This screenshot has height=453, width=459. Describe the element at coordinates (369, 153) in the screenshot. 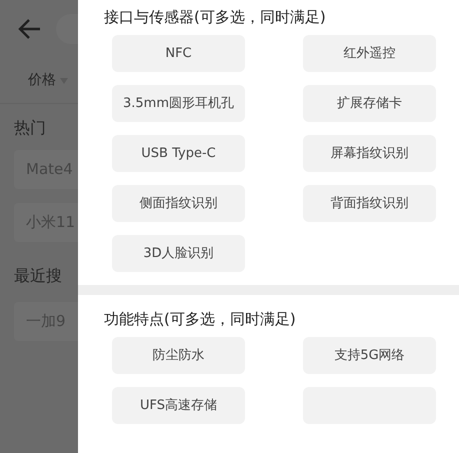

I see `option-button: 屏幕指纹识别` at that location.